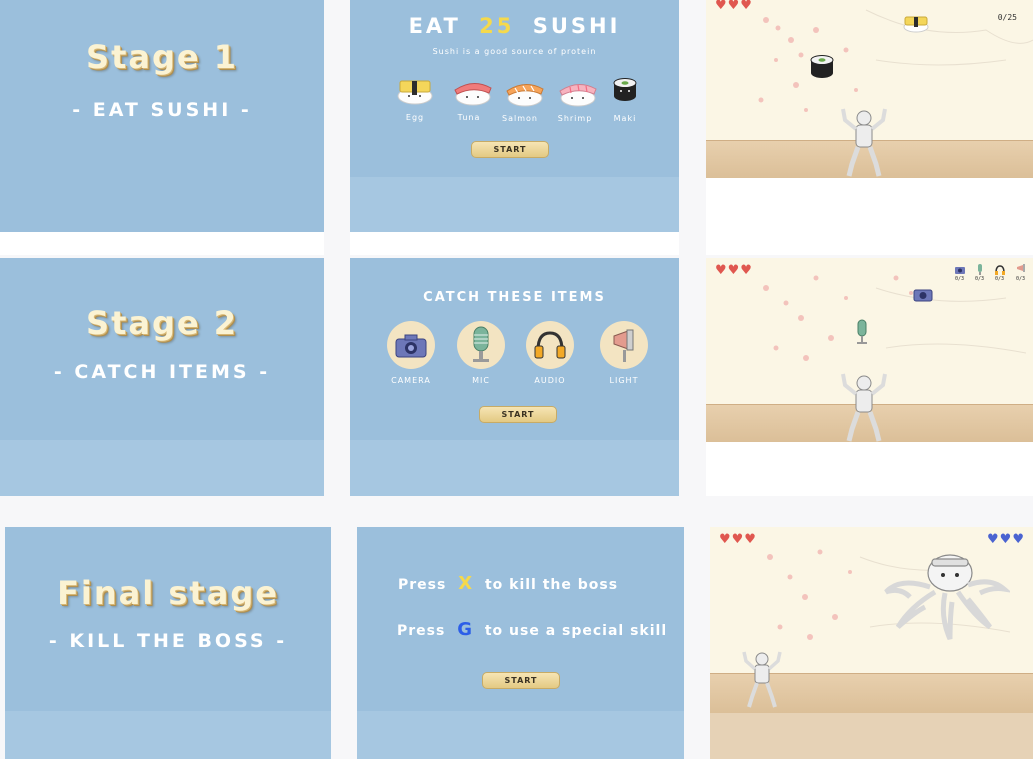  I want to click on stage1-intro-title: EAT 25 SUSHI, so click(514, 26).